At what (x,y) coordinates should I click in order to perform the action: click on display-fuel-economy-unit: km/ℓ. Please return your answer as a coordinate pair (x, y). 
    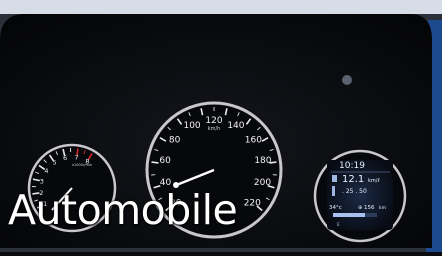
    Looking at the image, I should click on (374, 181).